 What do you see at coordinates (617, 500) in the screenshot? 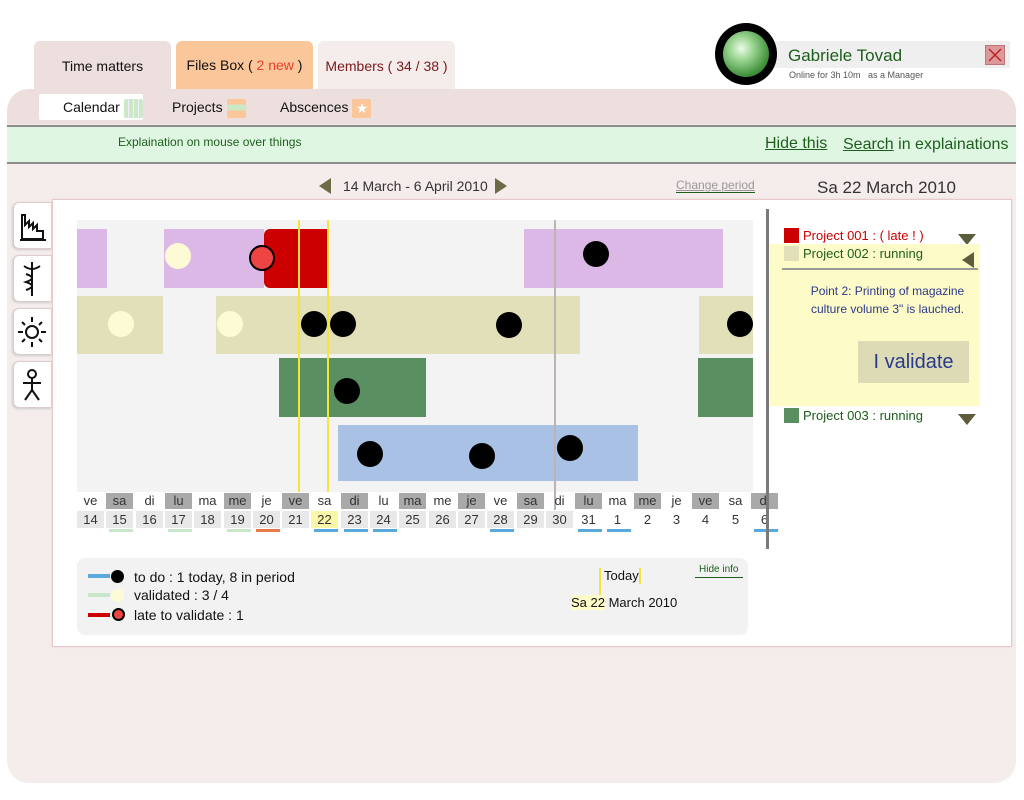
I see `weekday-label: ma` at bounding box center [617, 500].